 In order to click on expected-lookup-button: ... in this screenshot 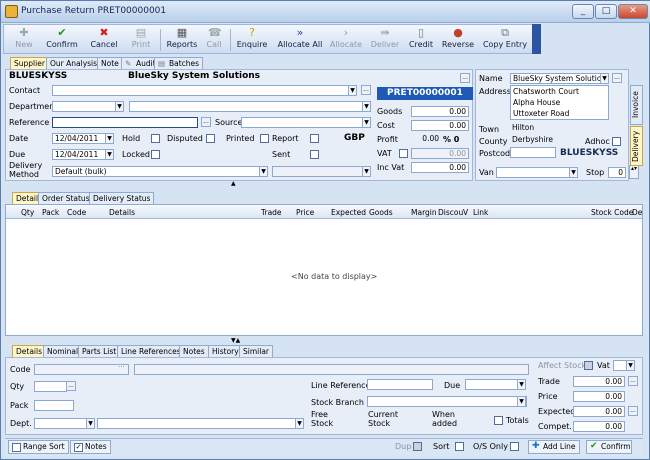, I will do `click(633, 411)`.